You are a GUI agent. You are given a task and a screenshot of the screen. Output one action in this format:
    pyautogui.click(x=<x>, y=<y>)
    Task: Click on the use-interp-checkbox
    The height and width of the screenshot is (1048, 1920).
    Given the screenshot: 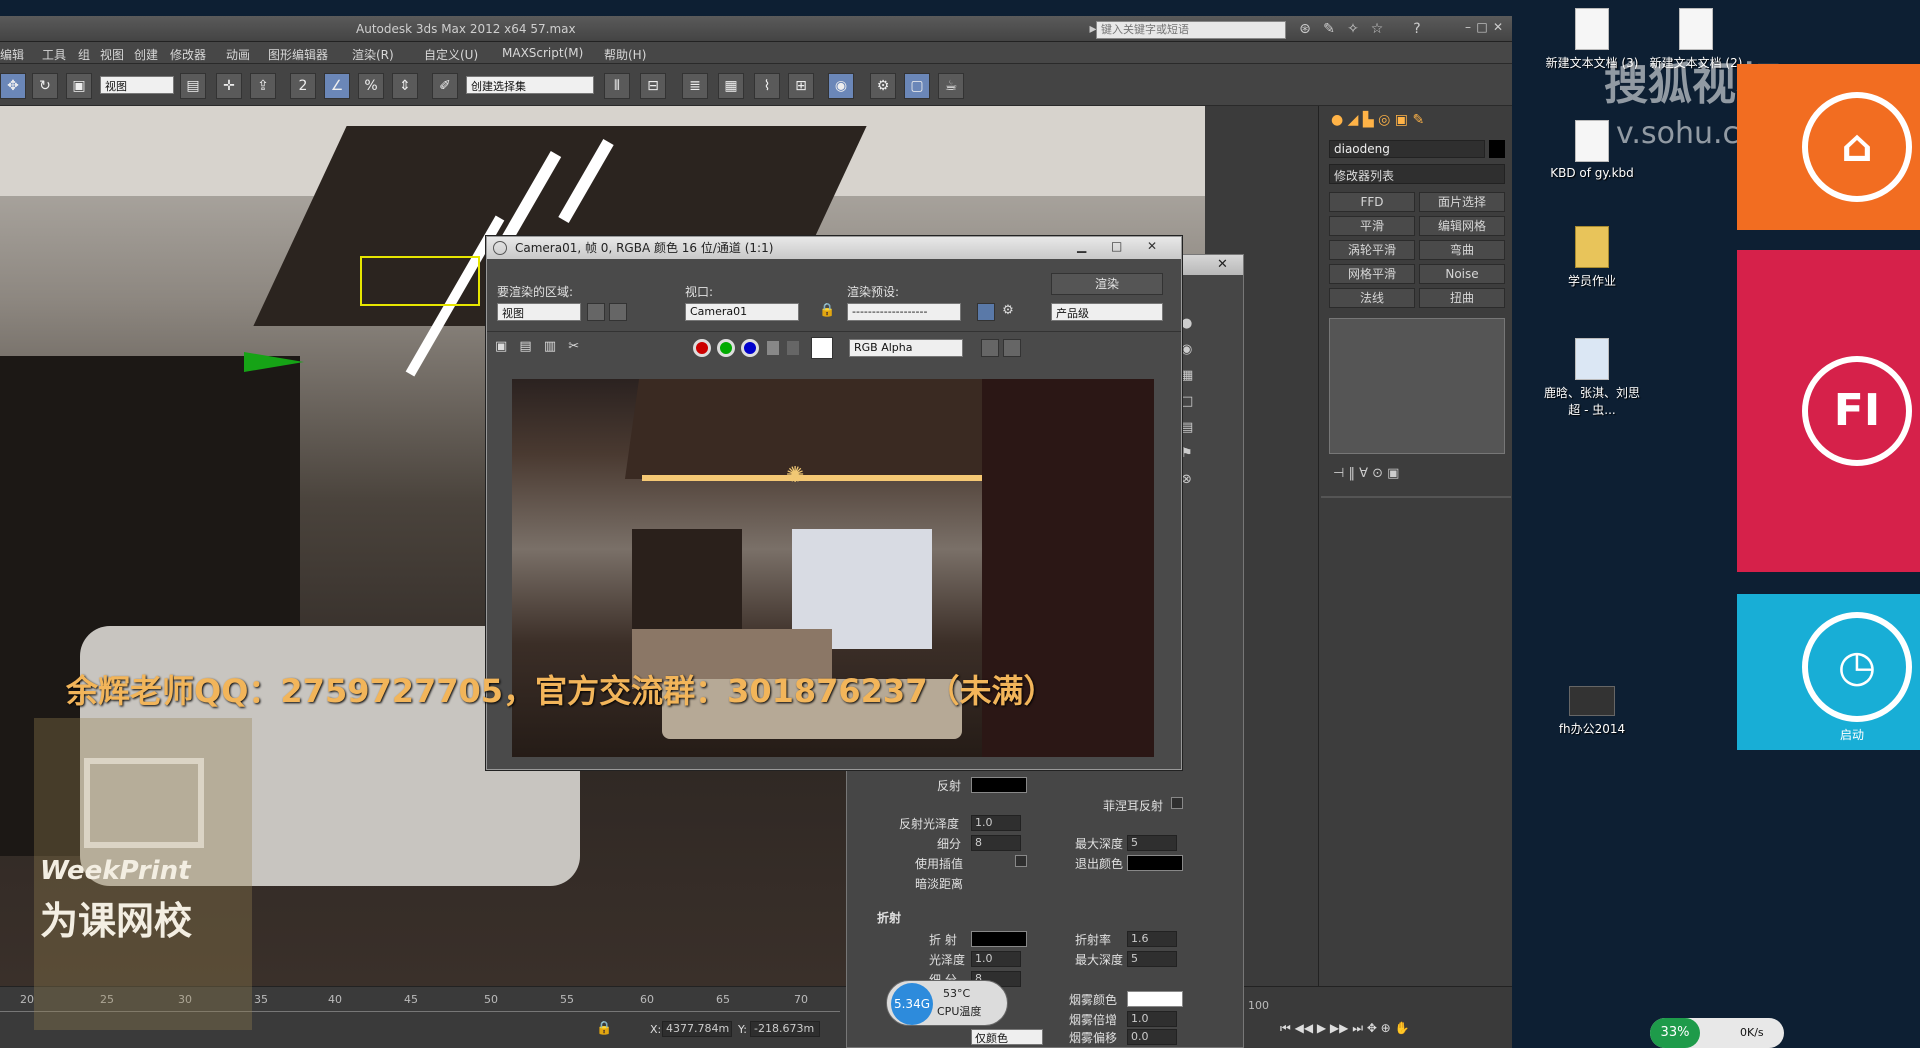 What is the action you would take?
    pyautogui.click(x=1021, y=861)
    